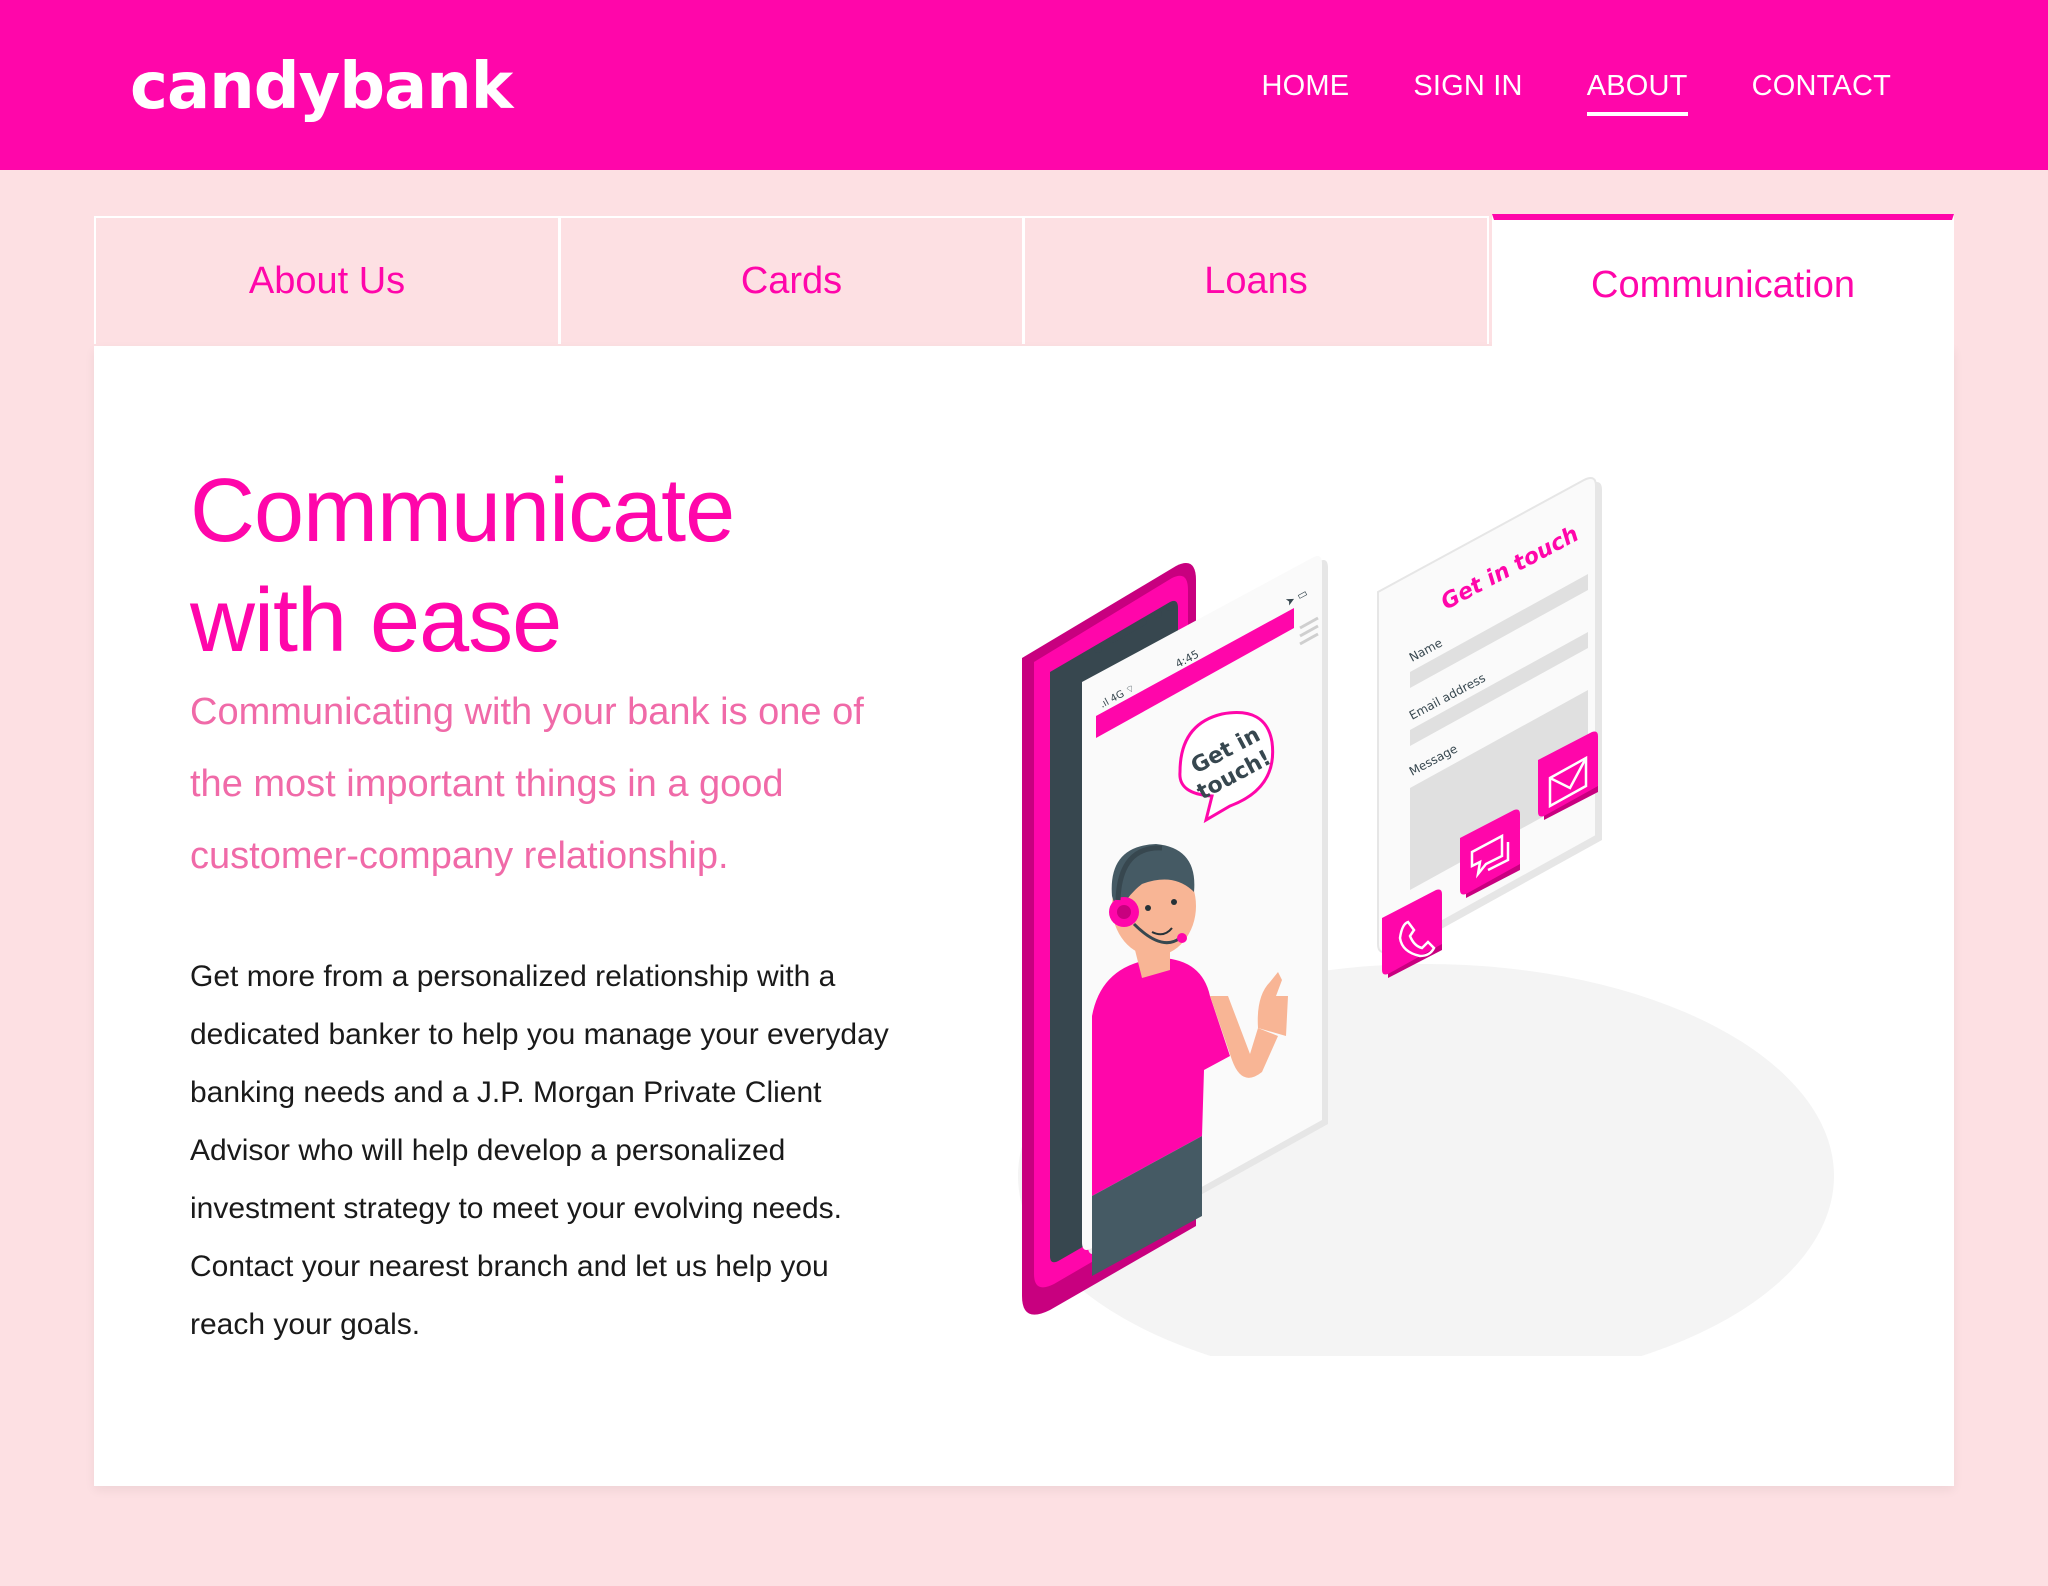  What do you see at coordinates (1723, 280) in the screenshot?
I see `tab-communication: Communication` at bounding box center [1723, 280].